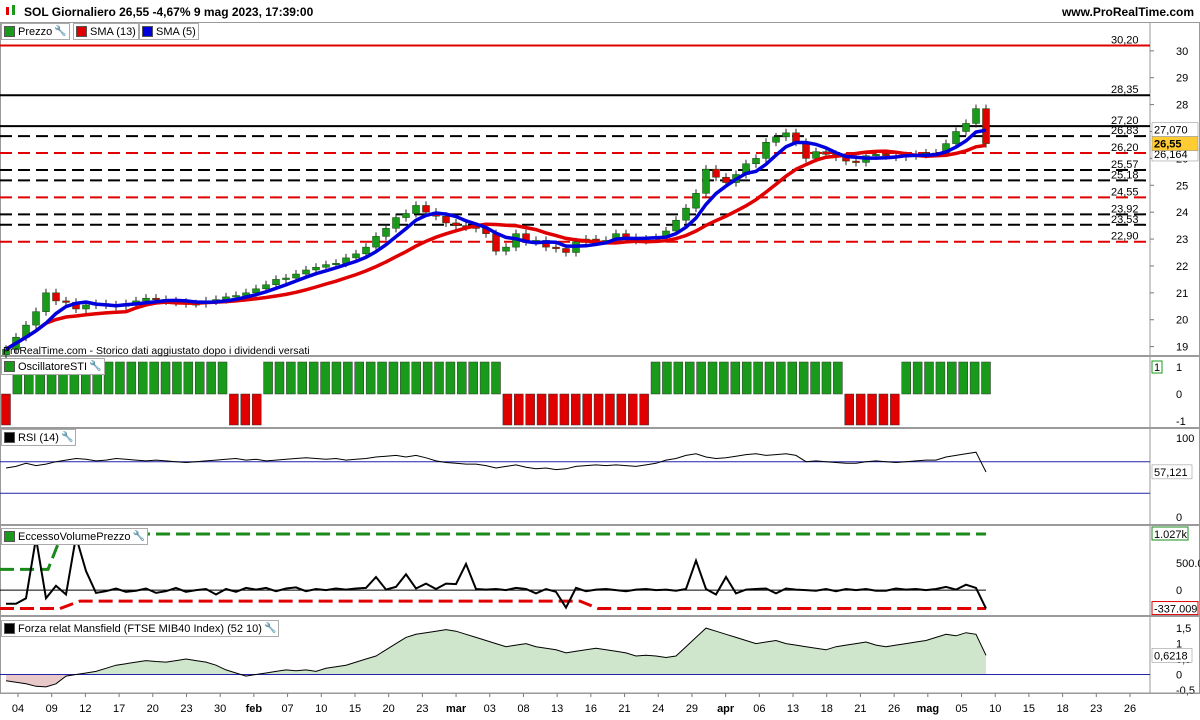 The image size is (1200, 720). I want to click on legend-rsi-label: RSI (14), so click(38, 437).